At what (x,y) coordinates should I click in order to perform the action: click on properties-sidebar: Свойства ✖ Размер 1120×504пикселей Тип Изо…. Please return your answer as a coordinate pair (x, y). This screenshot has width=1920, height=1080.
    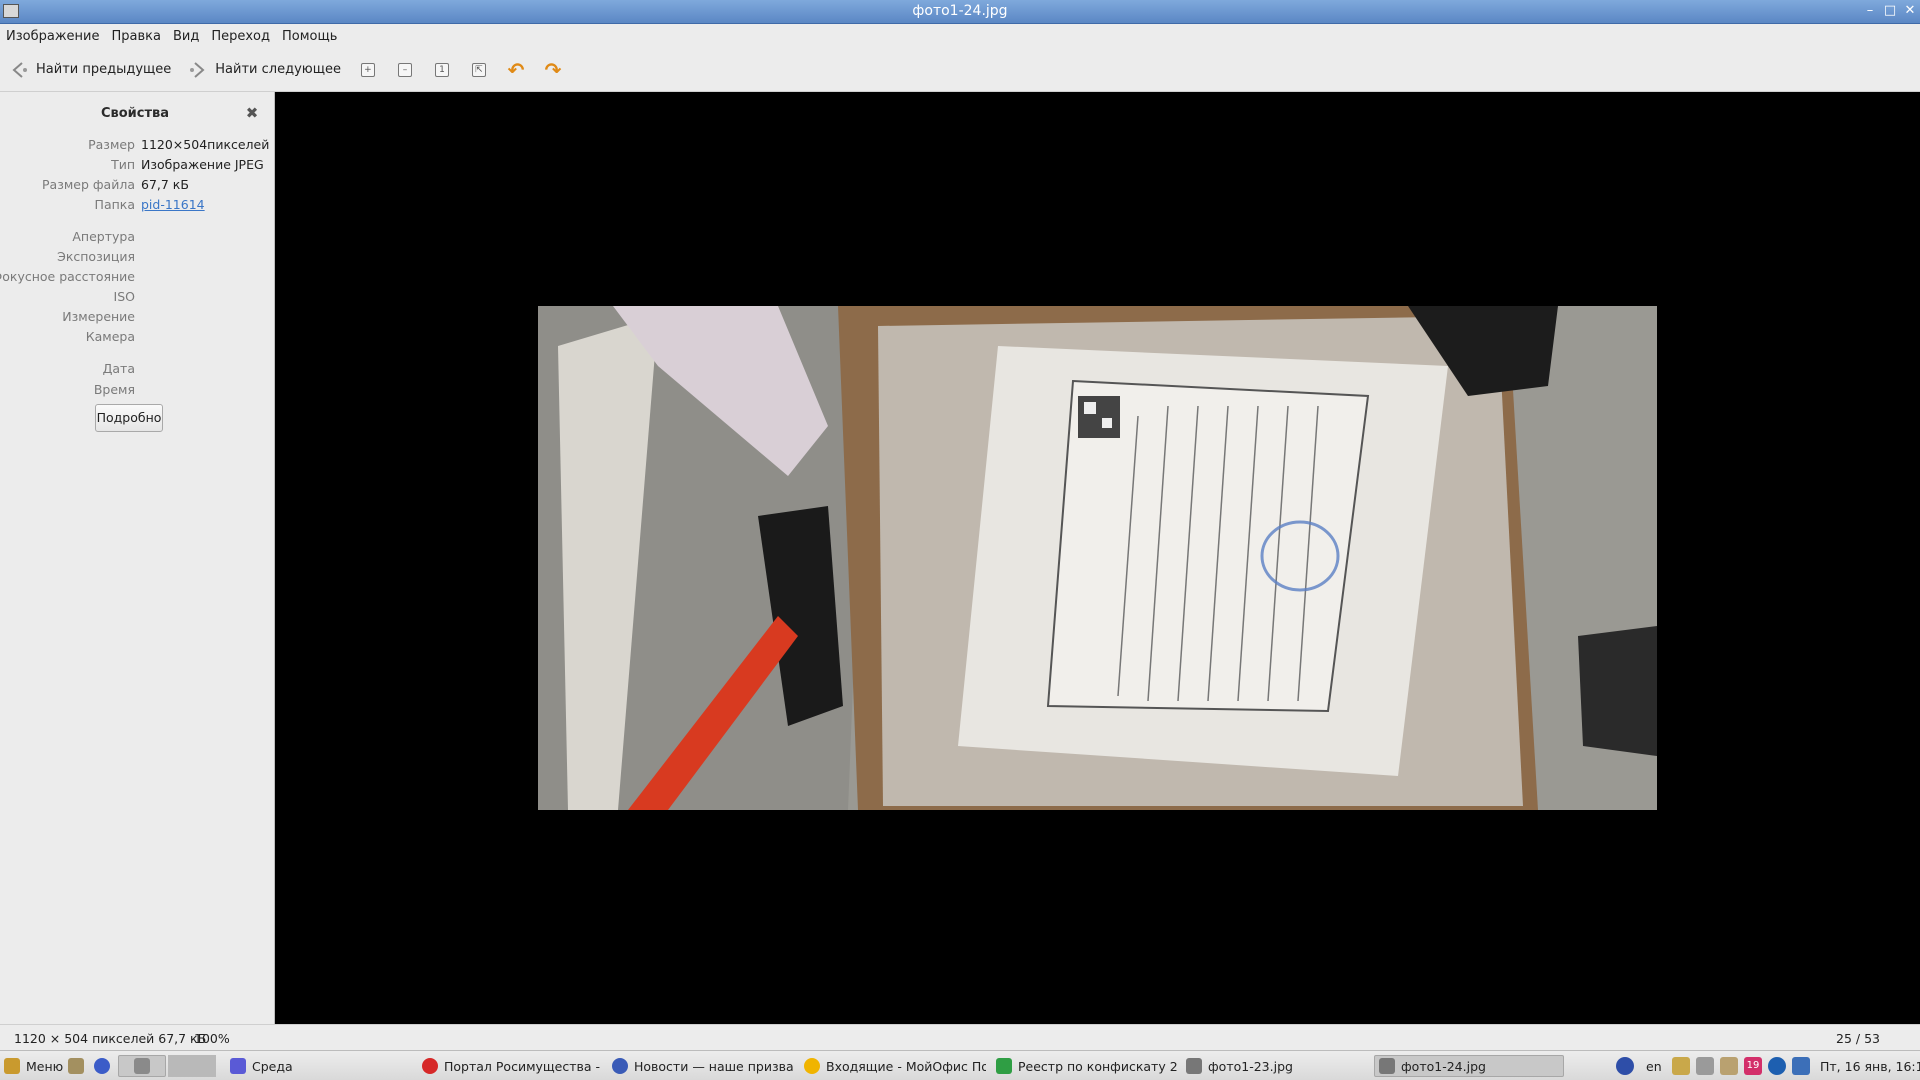
    Looking at the image, I should click on (137, 558).